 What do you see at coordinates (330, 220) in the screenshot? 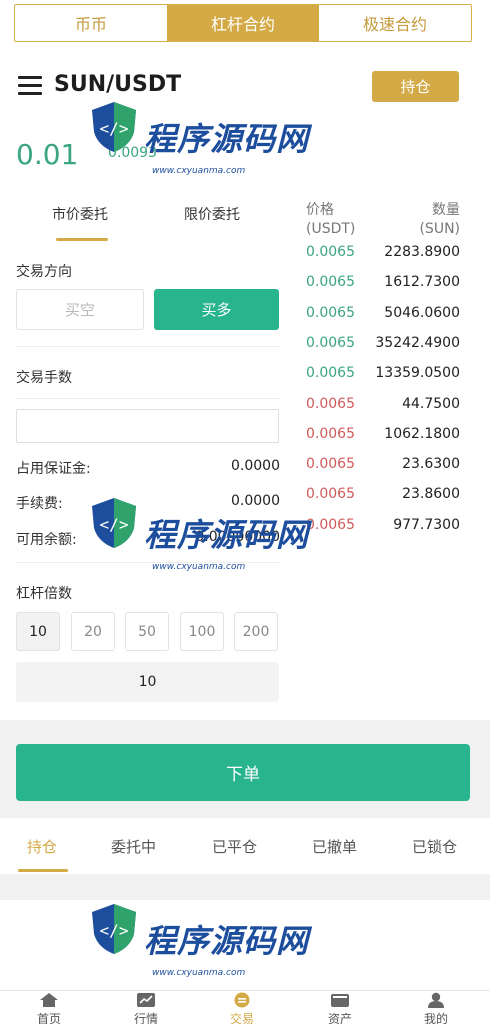
I see `orderbook-price-header: 价格 (USDT)` at bounding box center [330, 220].